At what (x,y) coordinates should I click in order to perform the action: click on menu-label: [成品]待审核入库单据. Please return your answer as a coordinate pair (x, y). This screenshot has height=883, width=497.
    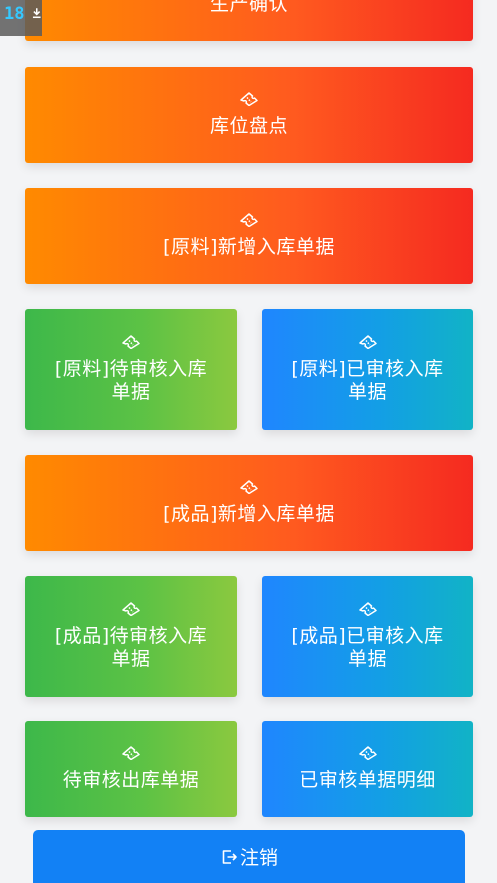
    Looking at the image, I should click on (131, 647).